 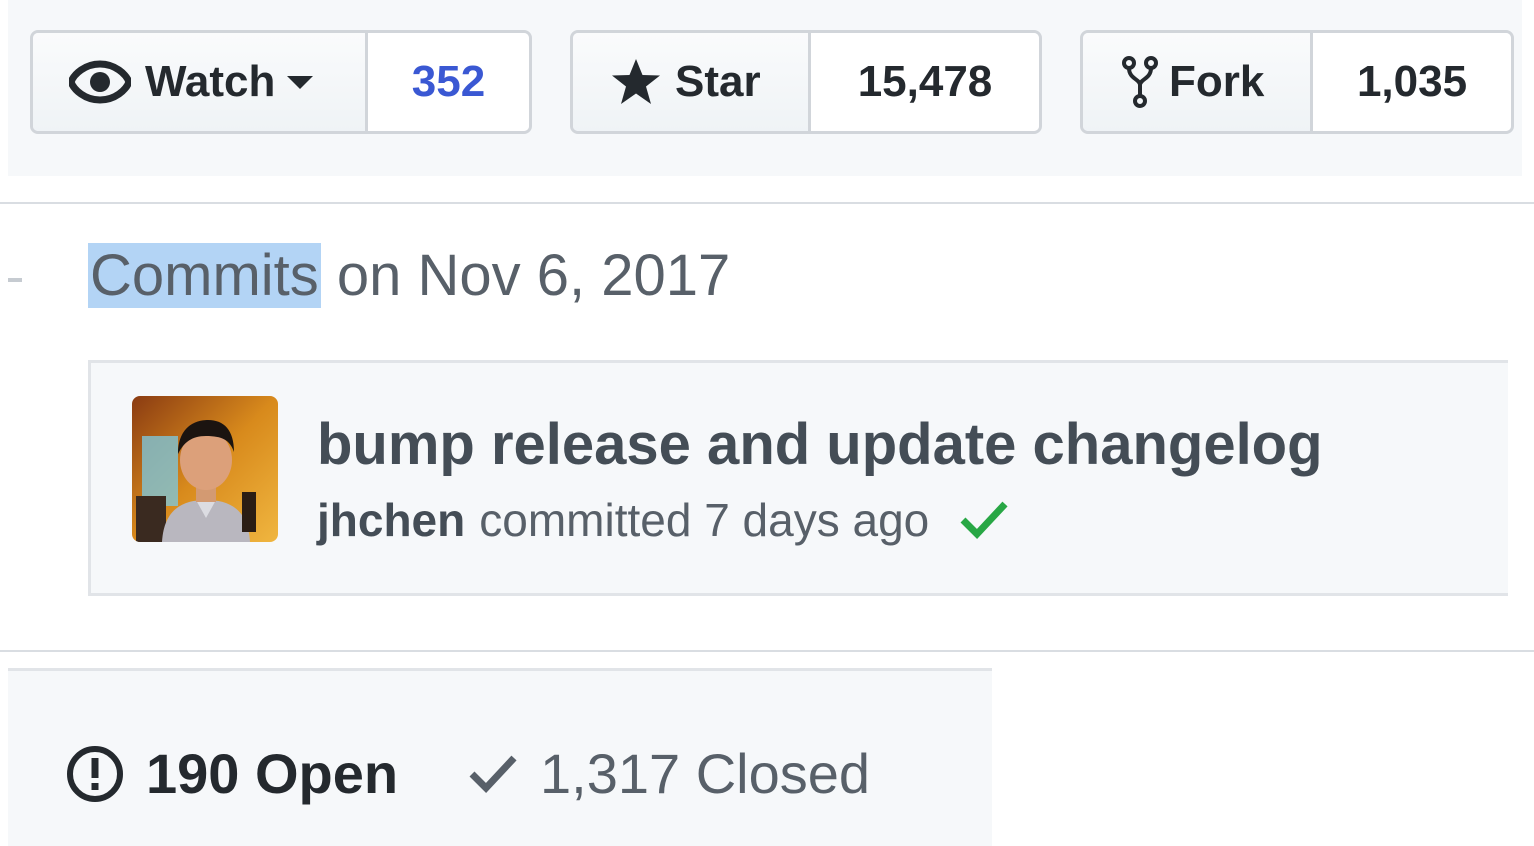 What do you see at coordinates (718, 81) in the screenshot?
I see `star-label: Star` at bounding box center [718, 81].